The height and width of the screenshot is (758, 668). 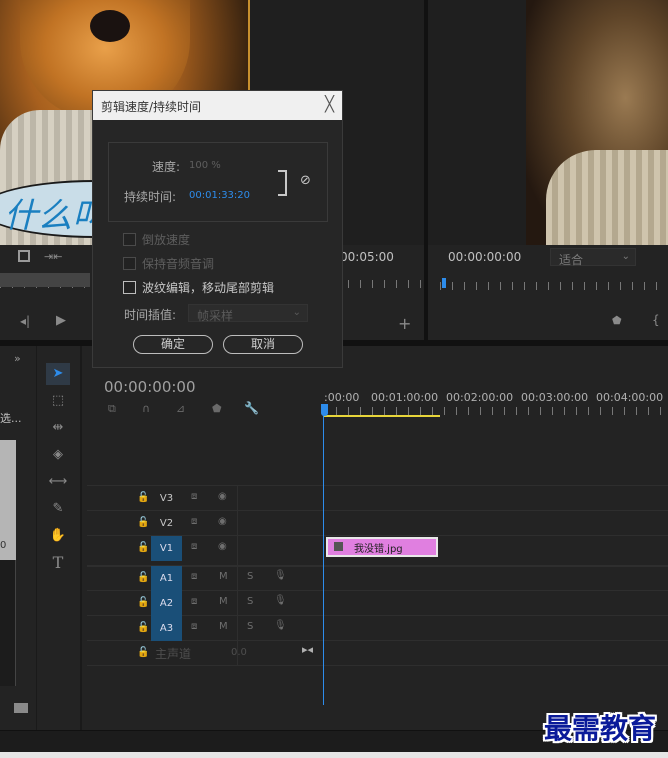 I want to click on source-scrub-track, so click(x=45, y=280).